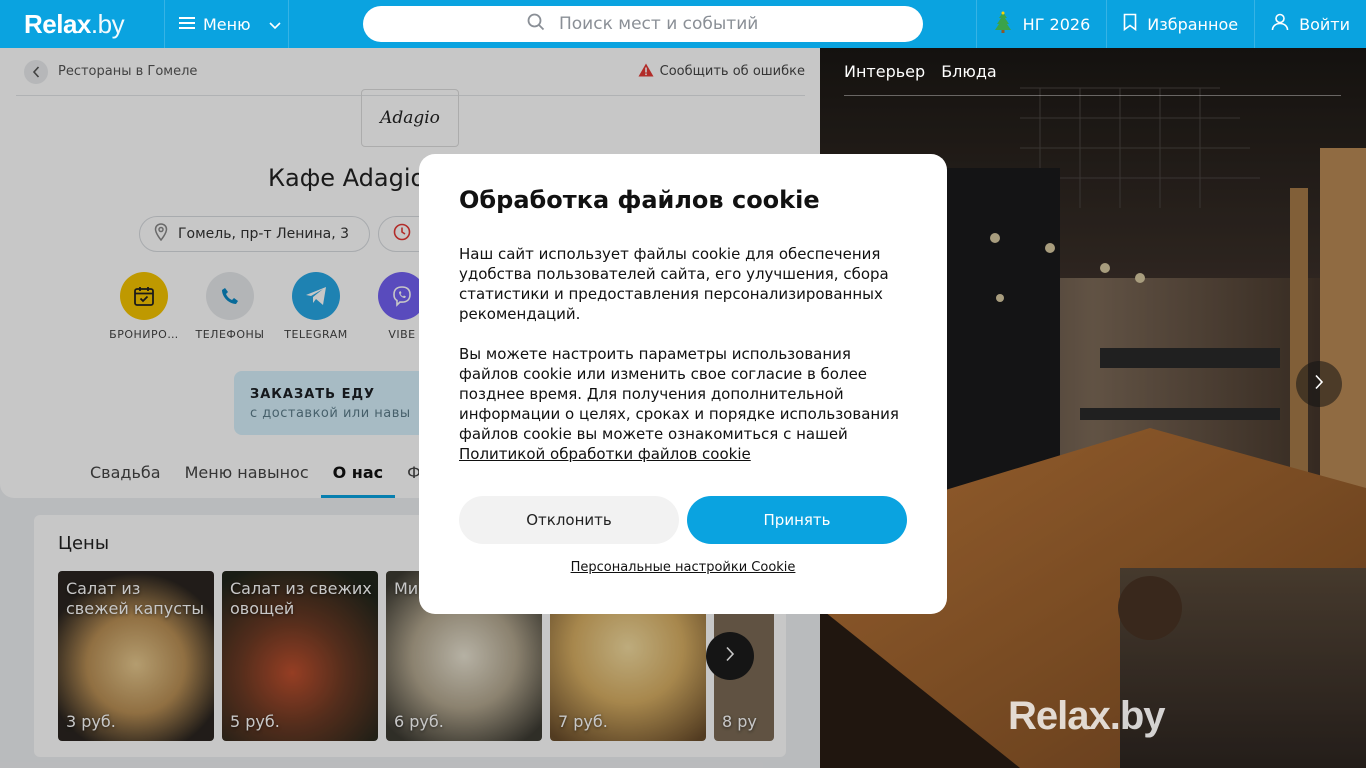 The height and width of the screenshot is (768, 1366). I want to click on bookmark-icon, so click(1130, 24).